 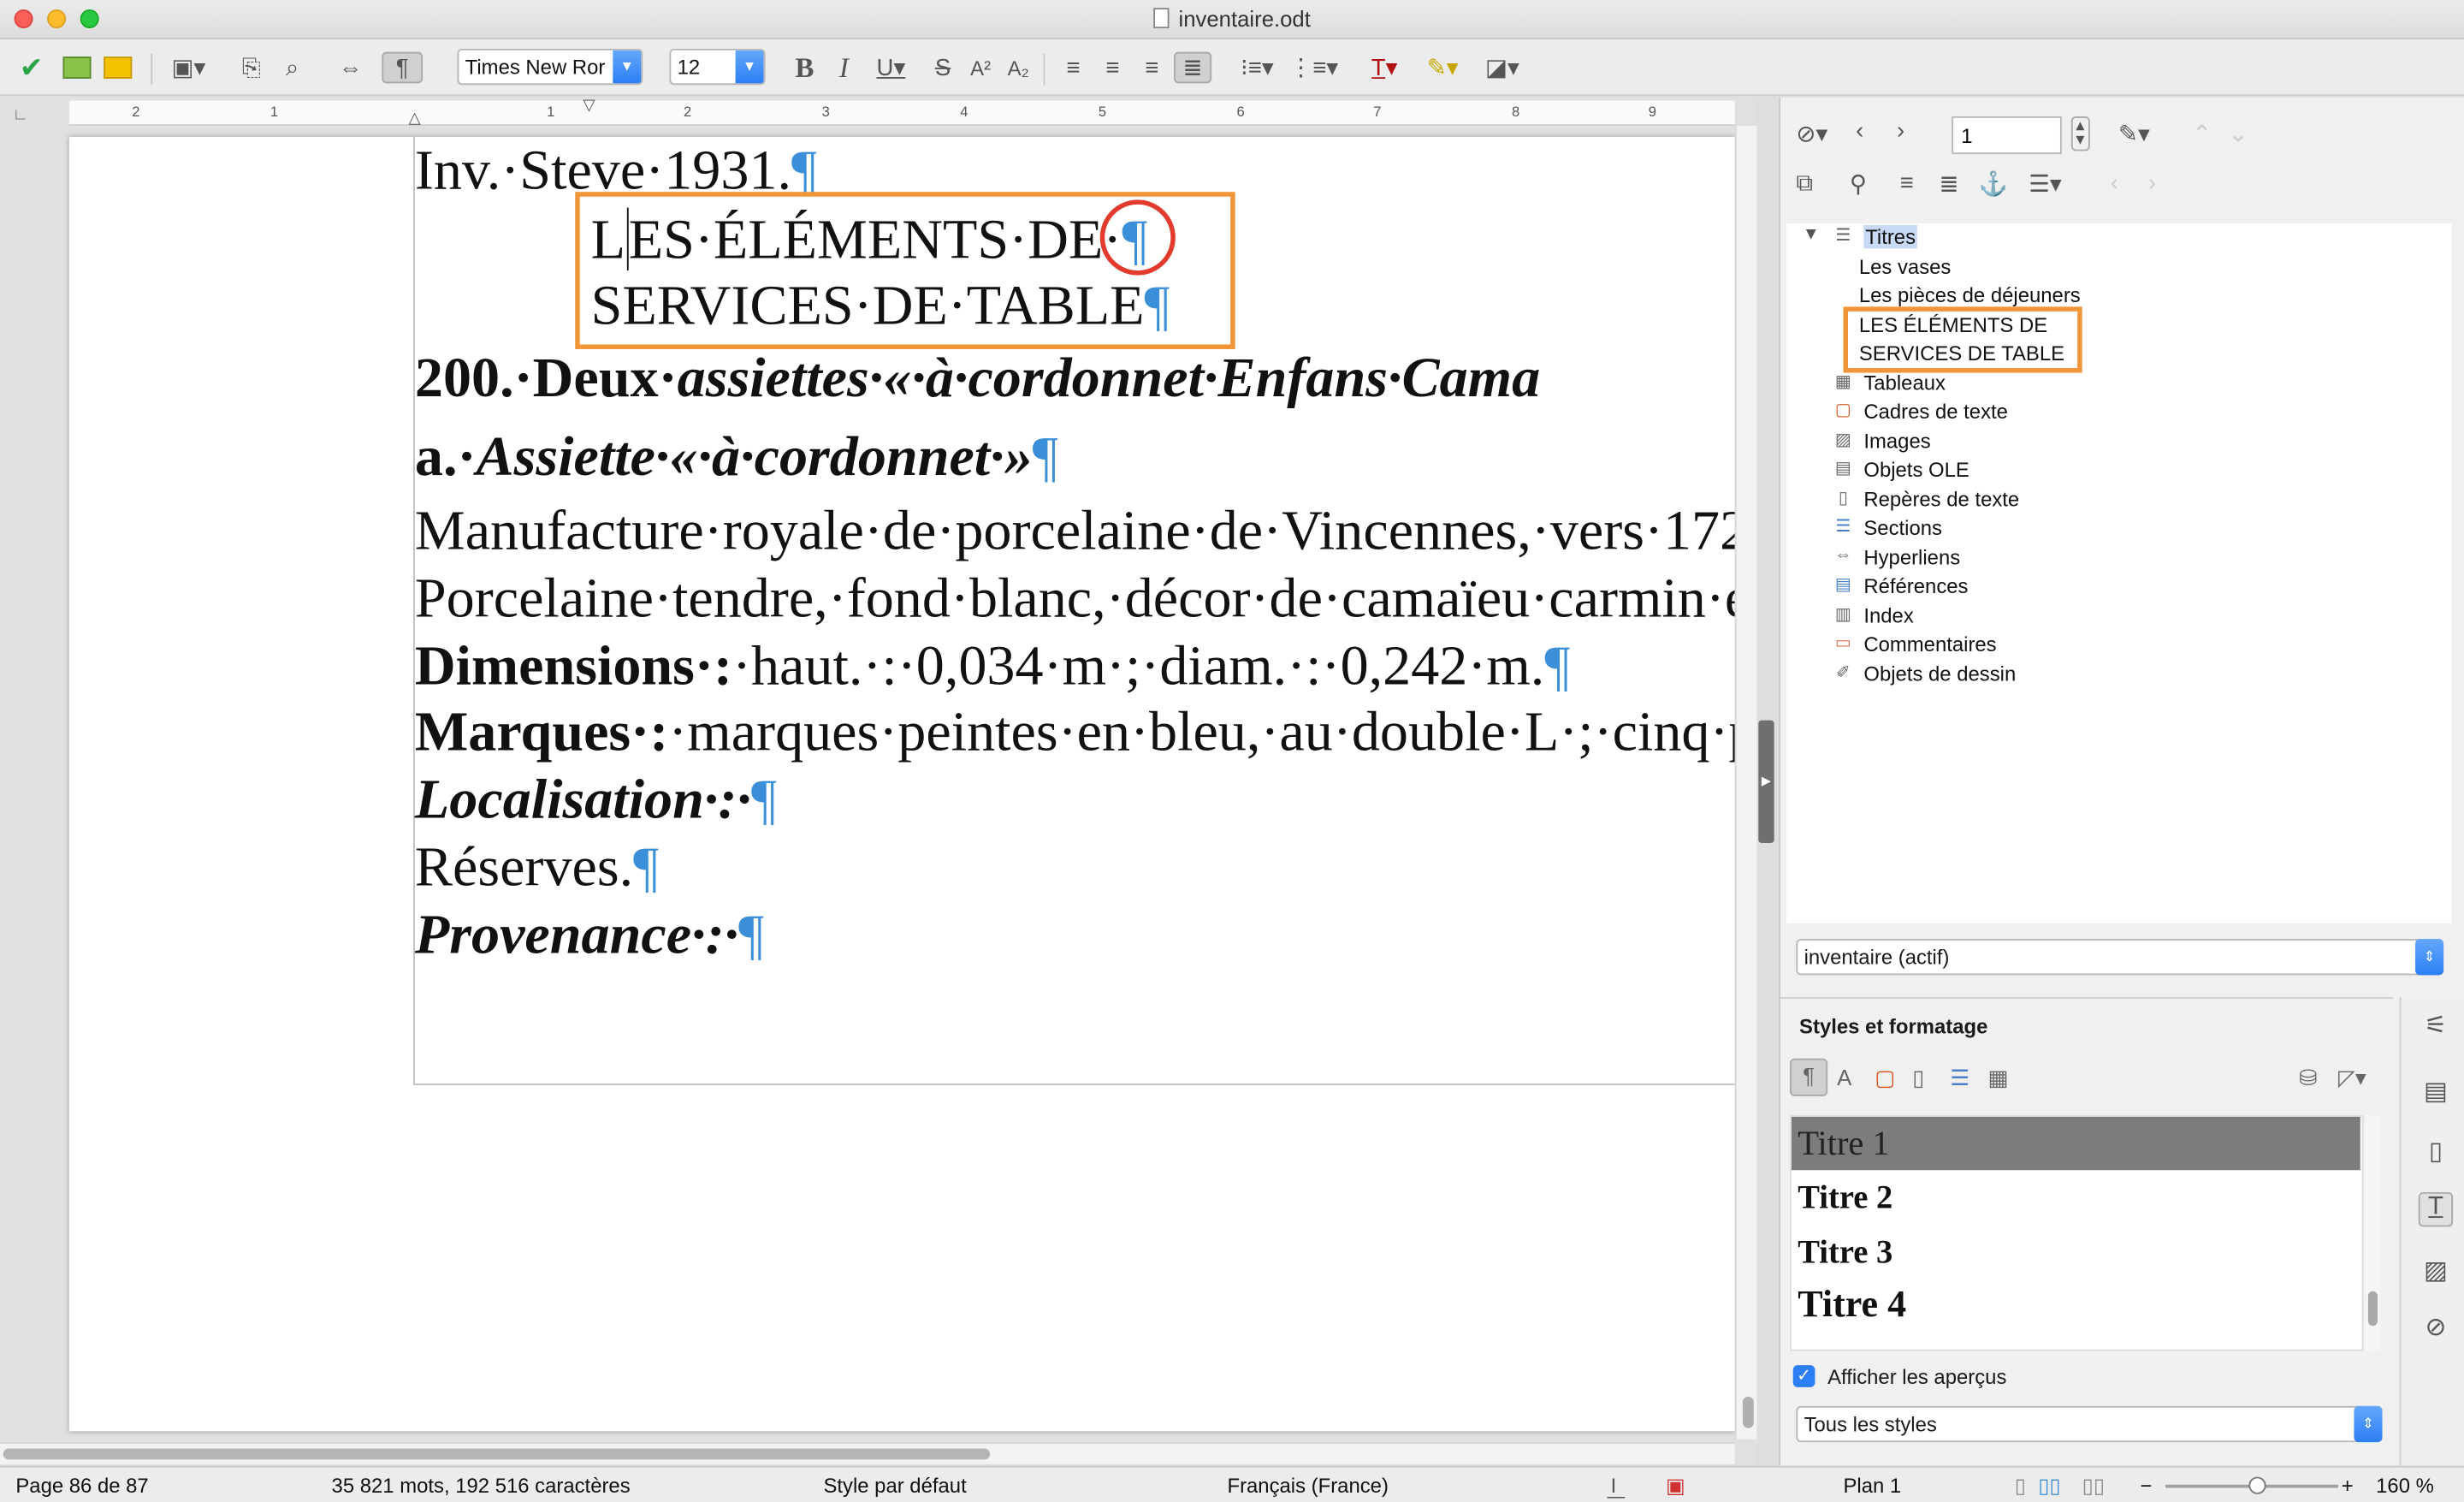 What do you see at coordinates (1193, 67) in the screenshot?
I see `justify-icon: ≣` at bounding box center [1193, 67].